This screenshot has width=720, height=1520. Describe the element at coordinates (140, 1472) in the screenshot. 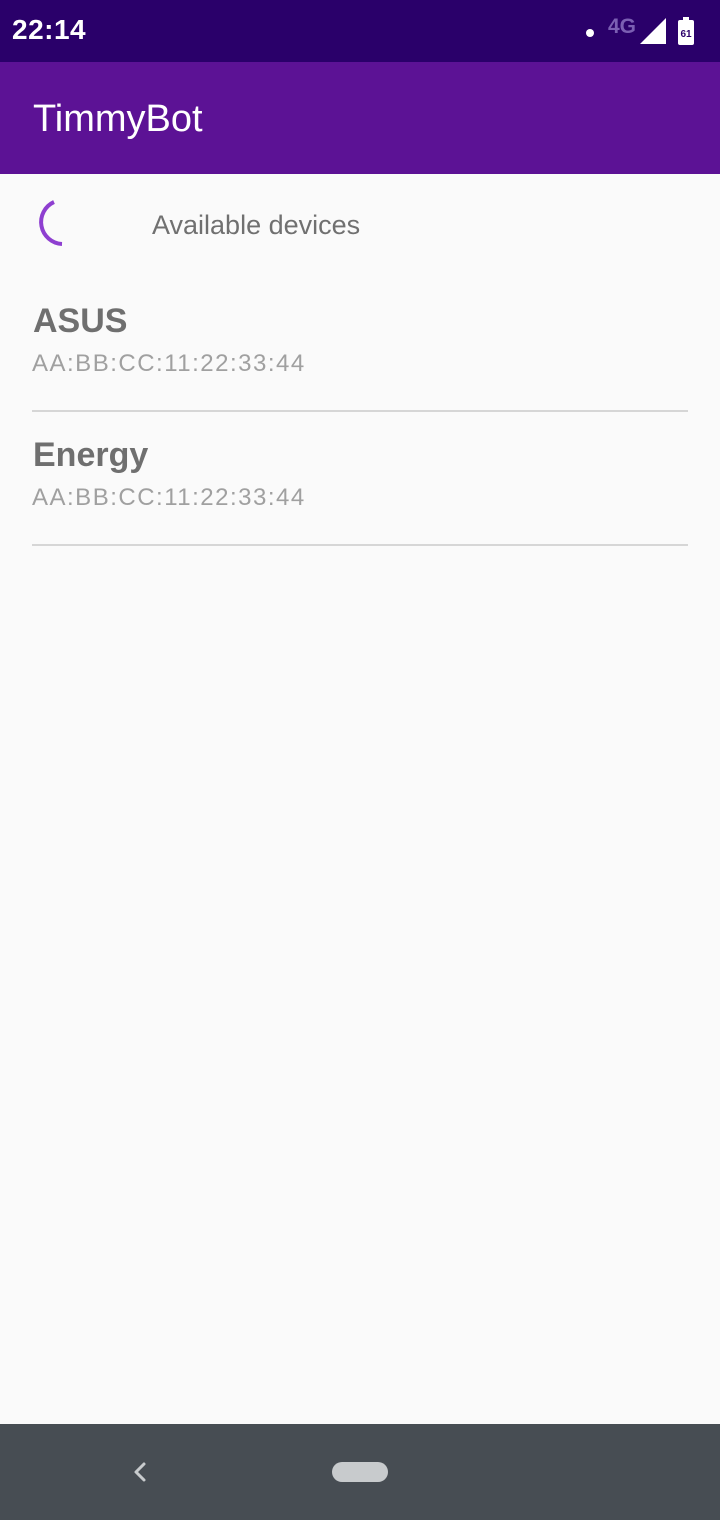

I see `back-icon` at that location.